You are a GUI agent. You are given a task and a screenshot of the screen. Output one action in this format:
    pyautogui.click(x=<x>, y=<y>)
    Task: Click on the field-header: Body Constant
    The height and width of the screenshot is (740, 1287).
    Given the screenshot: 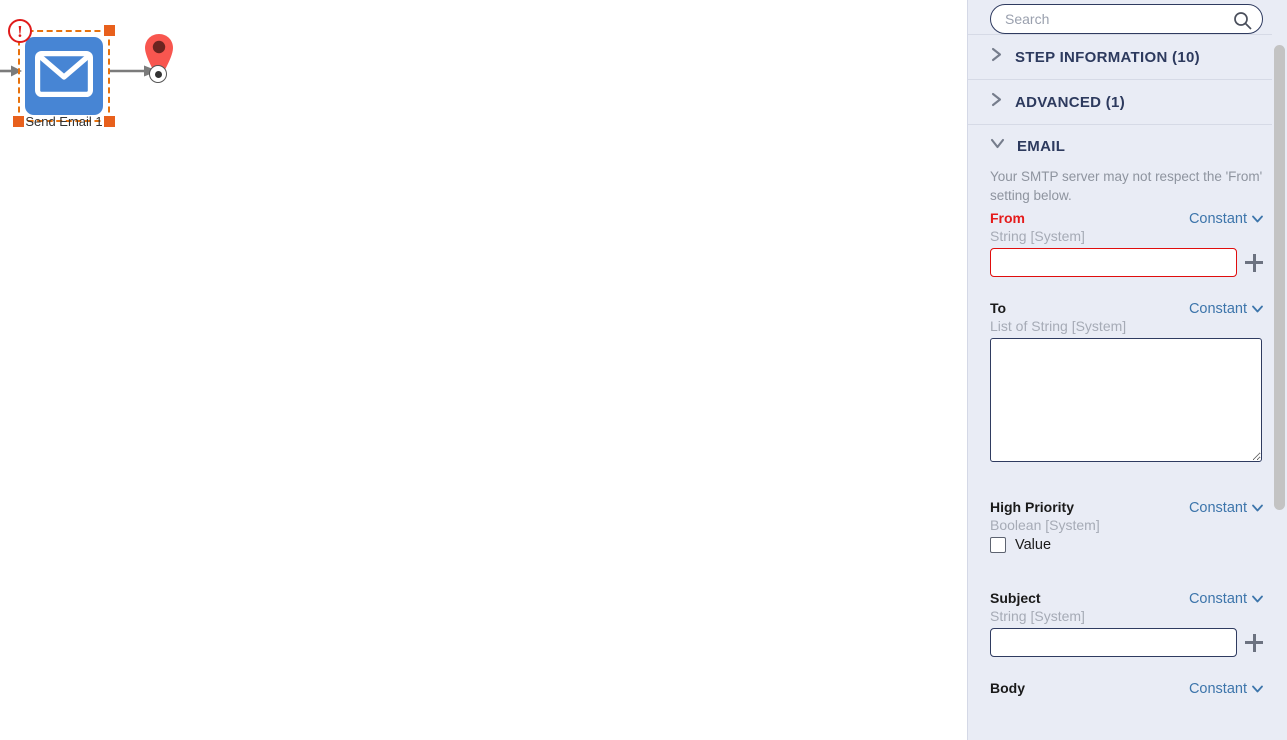 What is the action you would take?
    pyautogui.click(x=1126, y=688)
    